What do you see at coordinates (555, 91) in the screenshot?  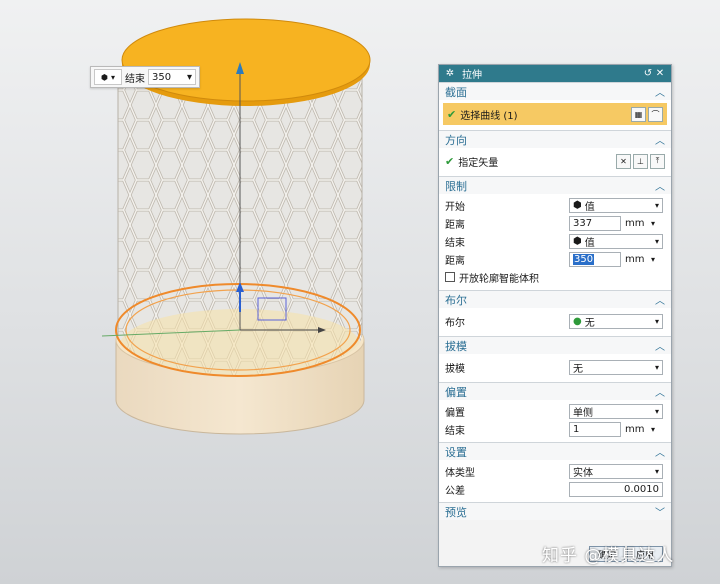 I see `section-header-section: 截面 ︿` at bounding box center [555, 91].